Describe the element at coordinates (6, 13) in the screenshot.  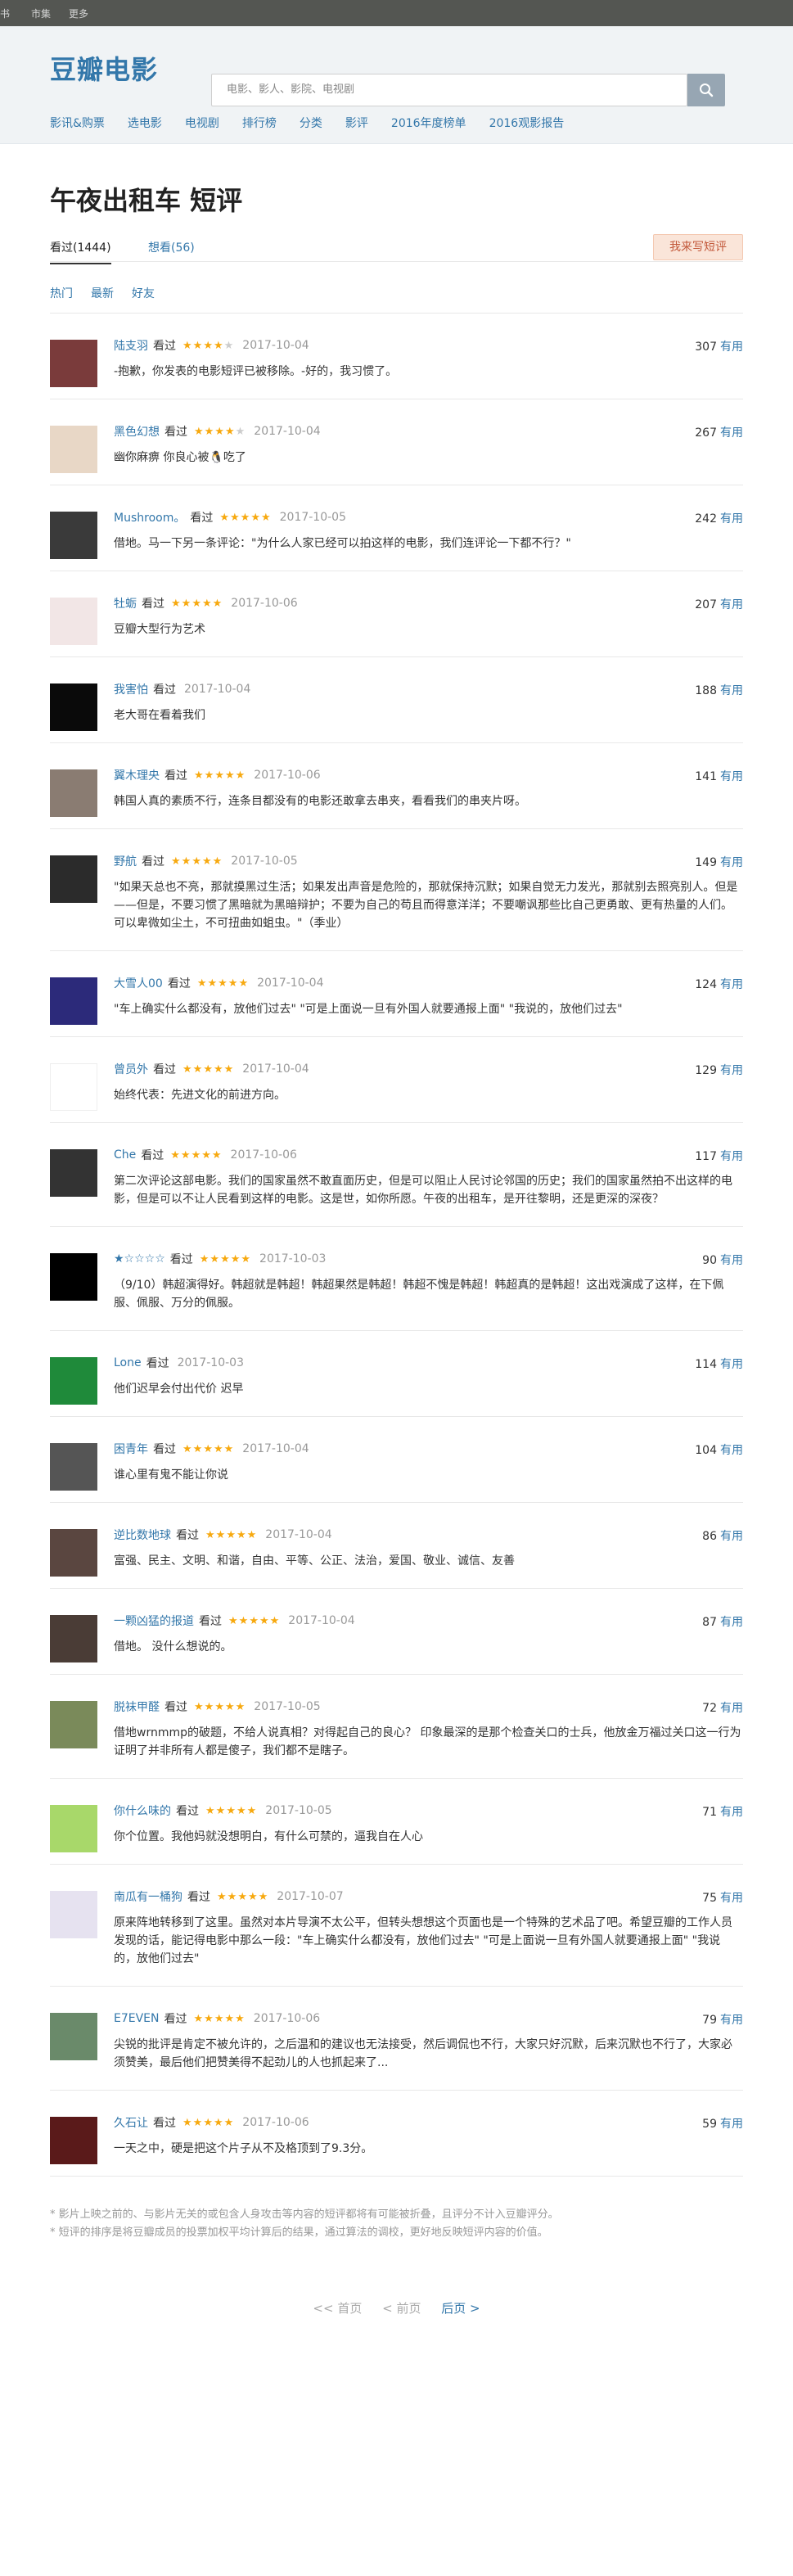
I see `global-nav-item-book: 书` at that location.